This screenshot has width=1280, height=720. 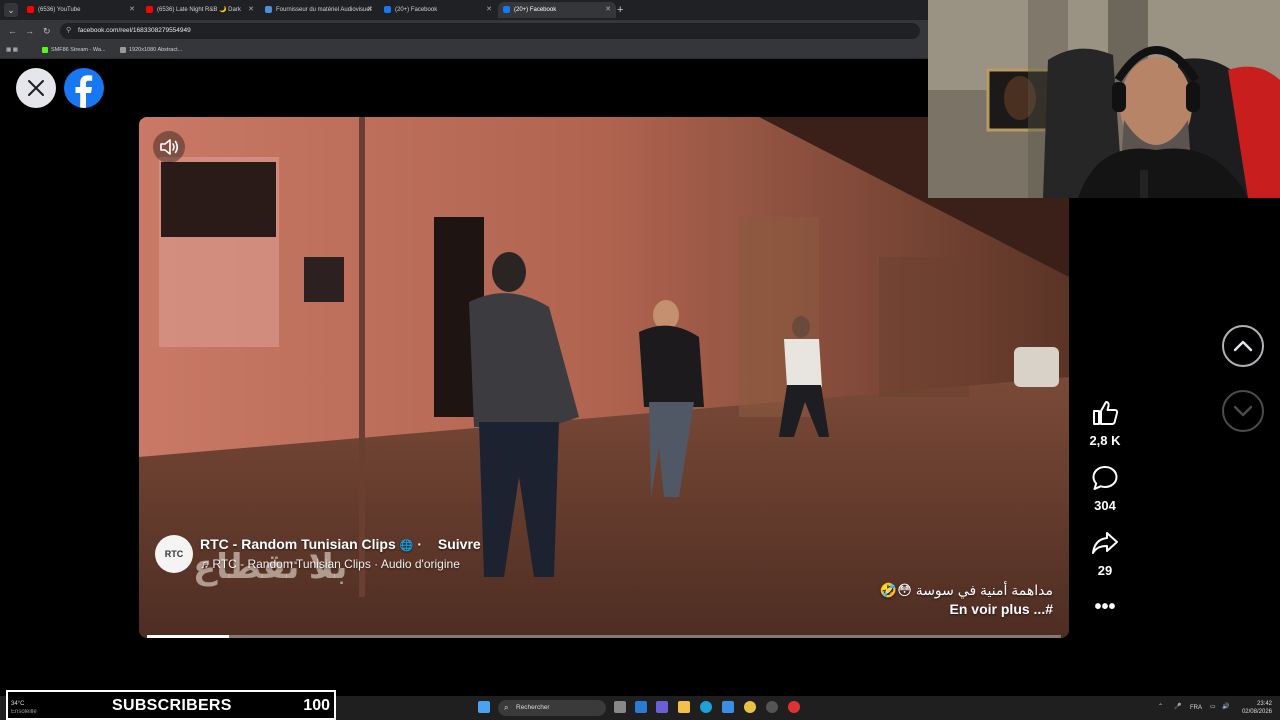 What do you see at coordinates (1225, 707) in the screenshot?
I see `volume-icon: 🔊` at bounding box center [1225, 707].